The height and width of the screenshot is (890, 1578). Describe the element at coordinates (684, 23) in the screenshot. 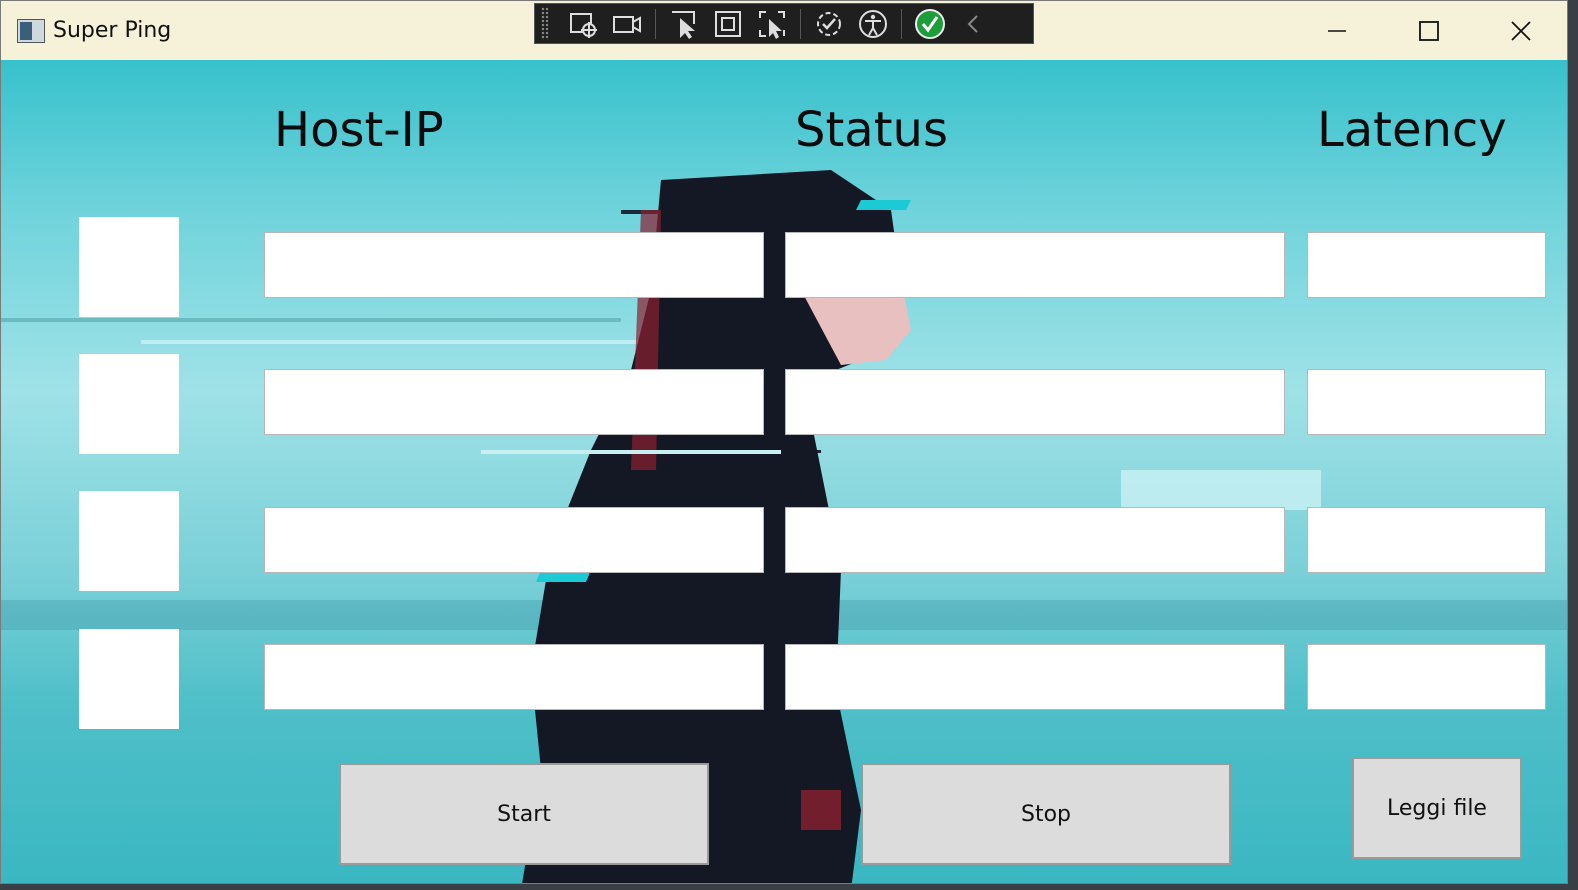

I see `cursor-select-icon` at that location.